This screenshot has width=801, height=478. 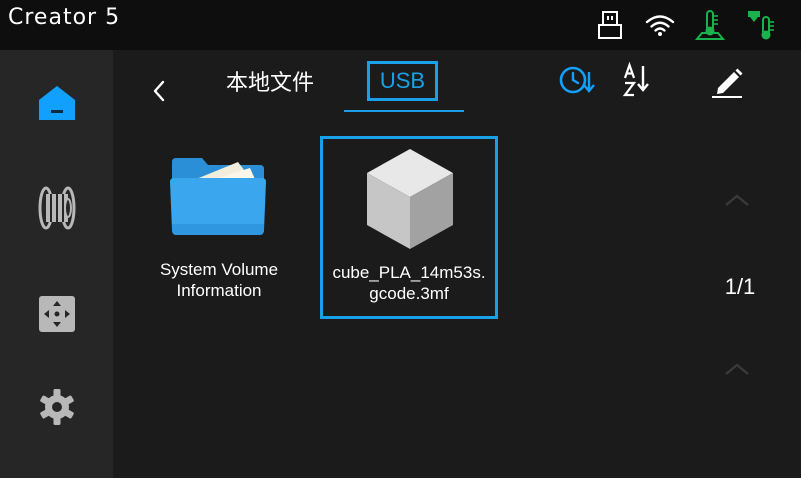 I want to click on home-icon, so click(x=57, y=105).